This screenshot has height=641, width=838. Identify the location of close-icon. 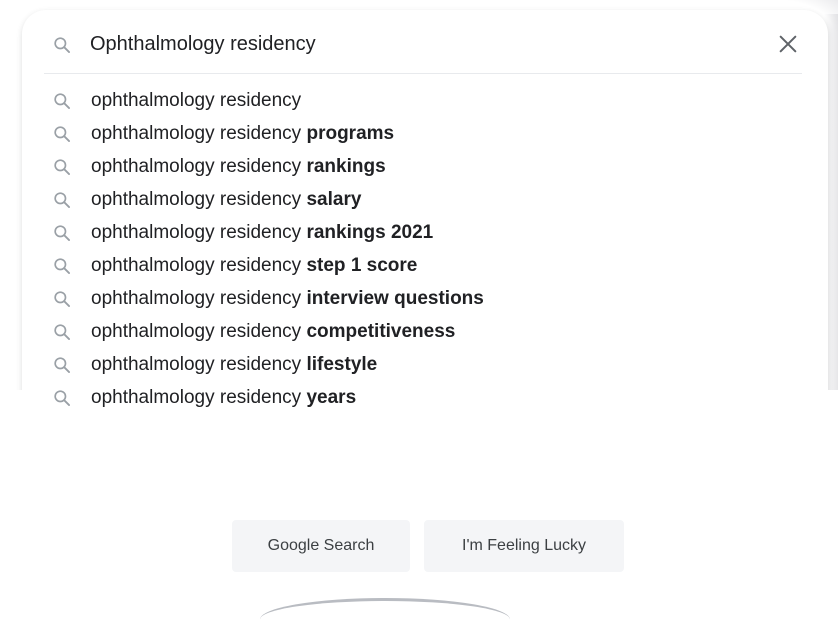
(788, 44).